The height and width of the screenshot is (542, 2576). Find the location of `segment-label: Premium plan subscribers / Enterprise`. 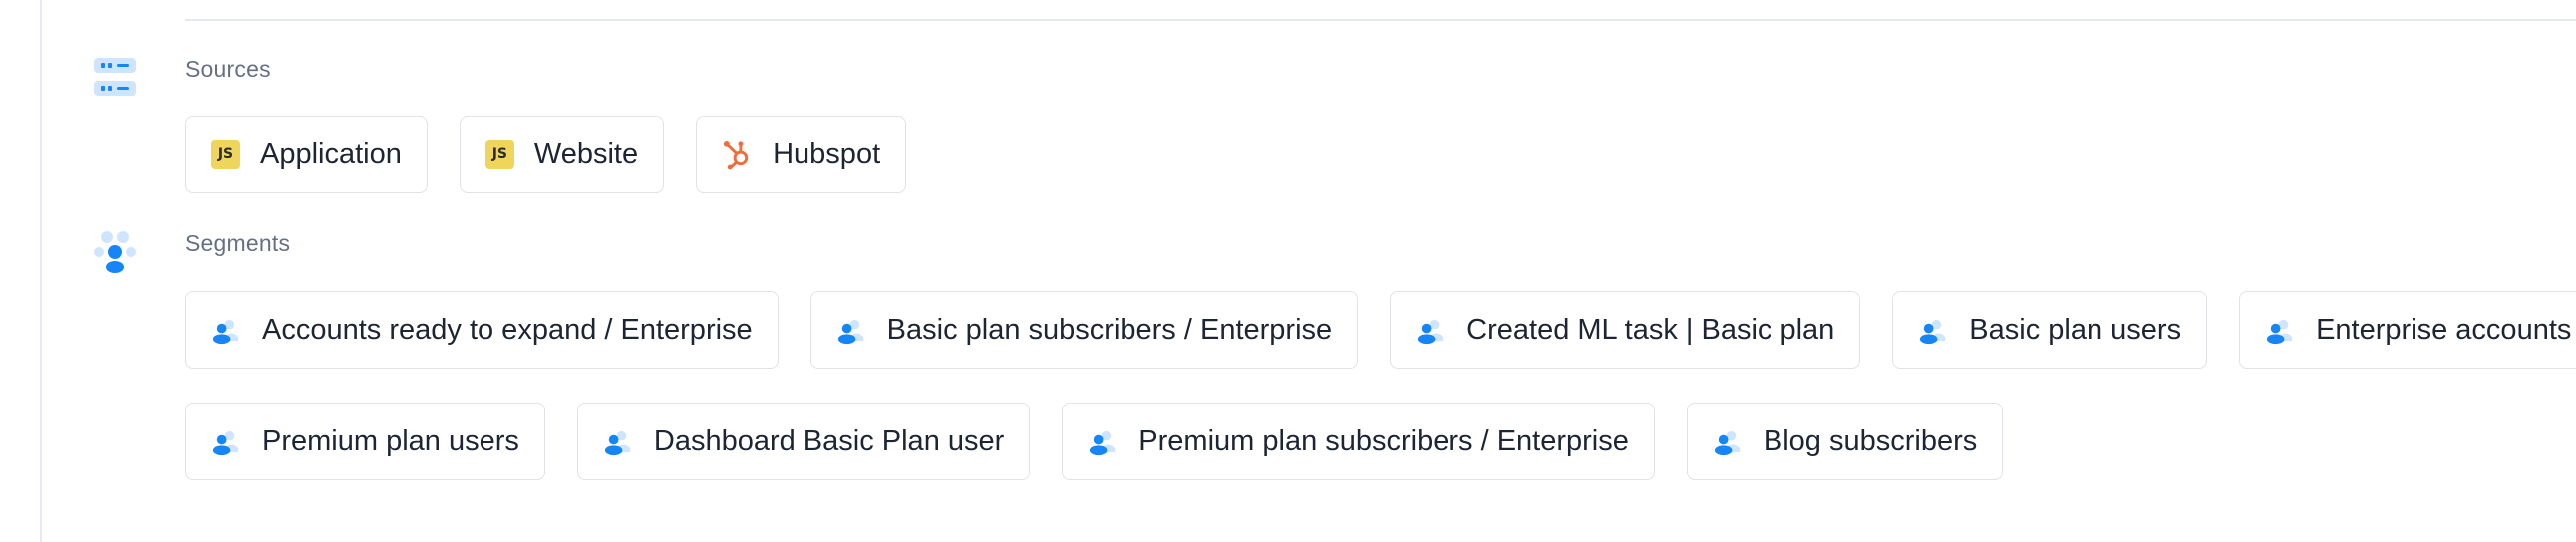

segment-label: Premium plan subscribers / Enterprise is located at coordinates (1383, 441).